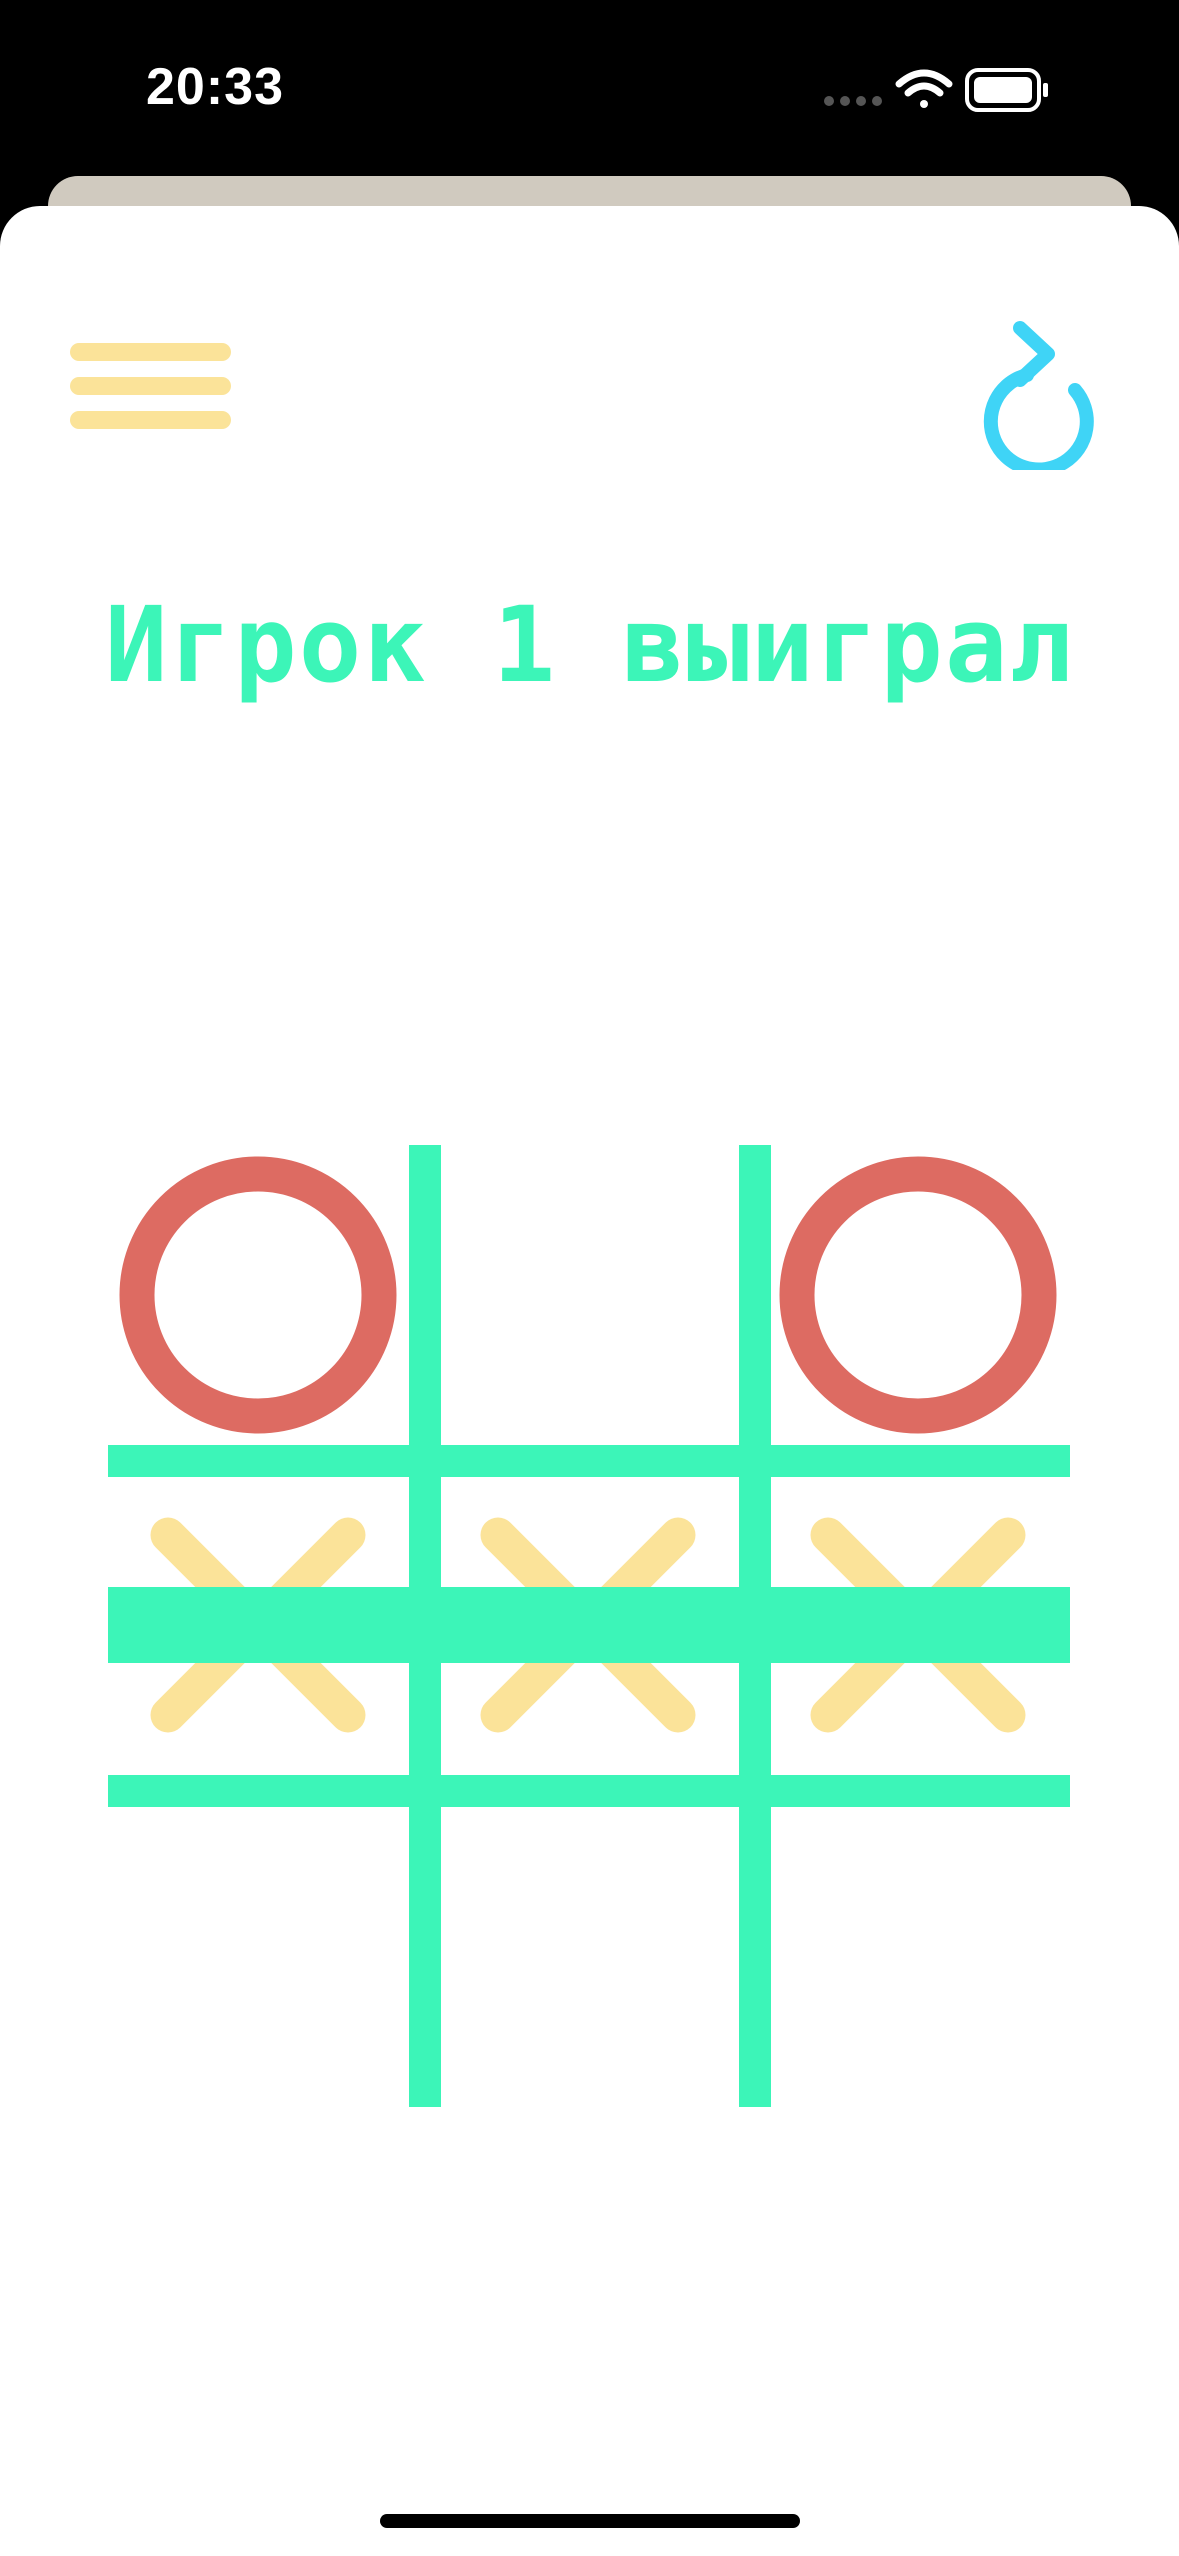  I want to click on hamburger-menu-icon, so click(150, 386).